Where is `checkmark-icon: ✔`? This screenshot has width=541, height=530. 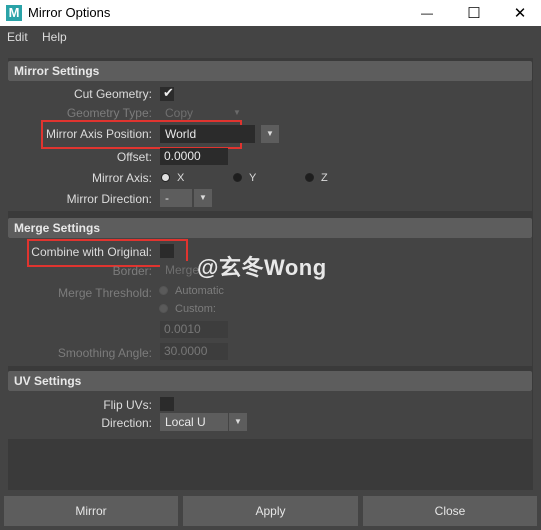
checkmark-icon: ✔ is located at coordinates (168, 92).